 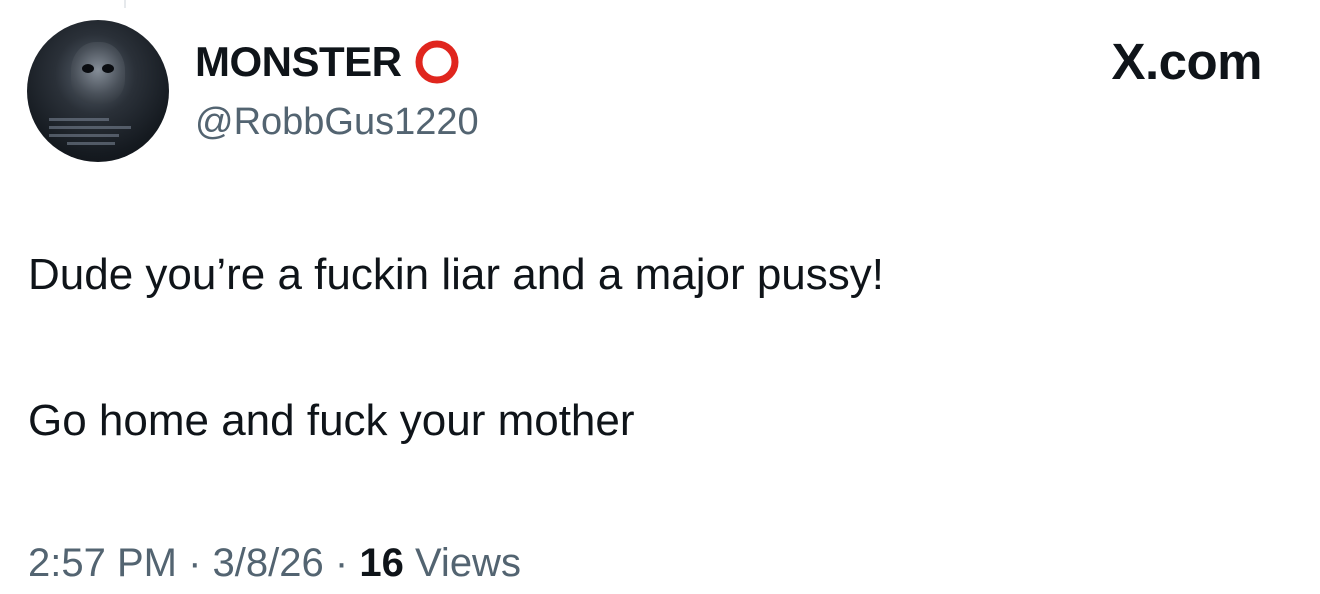 What do you see at coordinates (268, 563) in the screenshot?
I see `tweet-date: 3/8/26` at bounding box center [268, 563].